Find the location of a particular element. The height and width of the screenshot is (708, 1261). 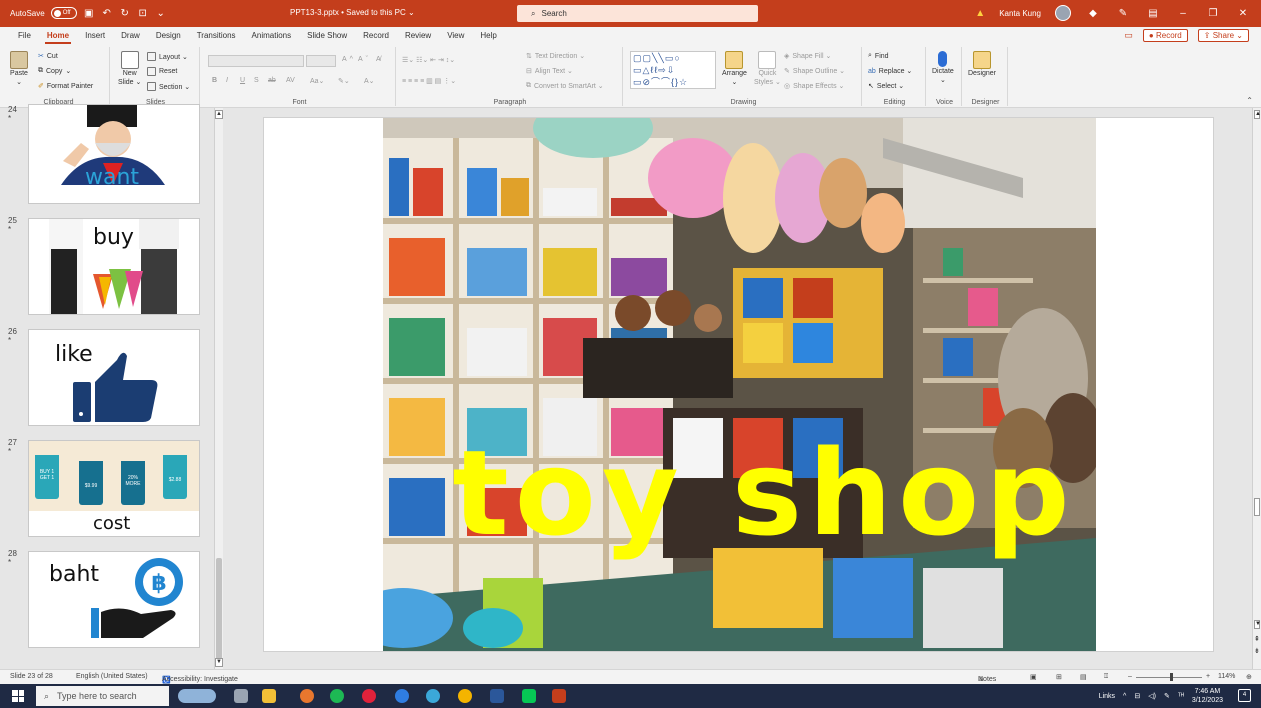

undo-icon: ↶ is located at coordinates (107, 13).